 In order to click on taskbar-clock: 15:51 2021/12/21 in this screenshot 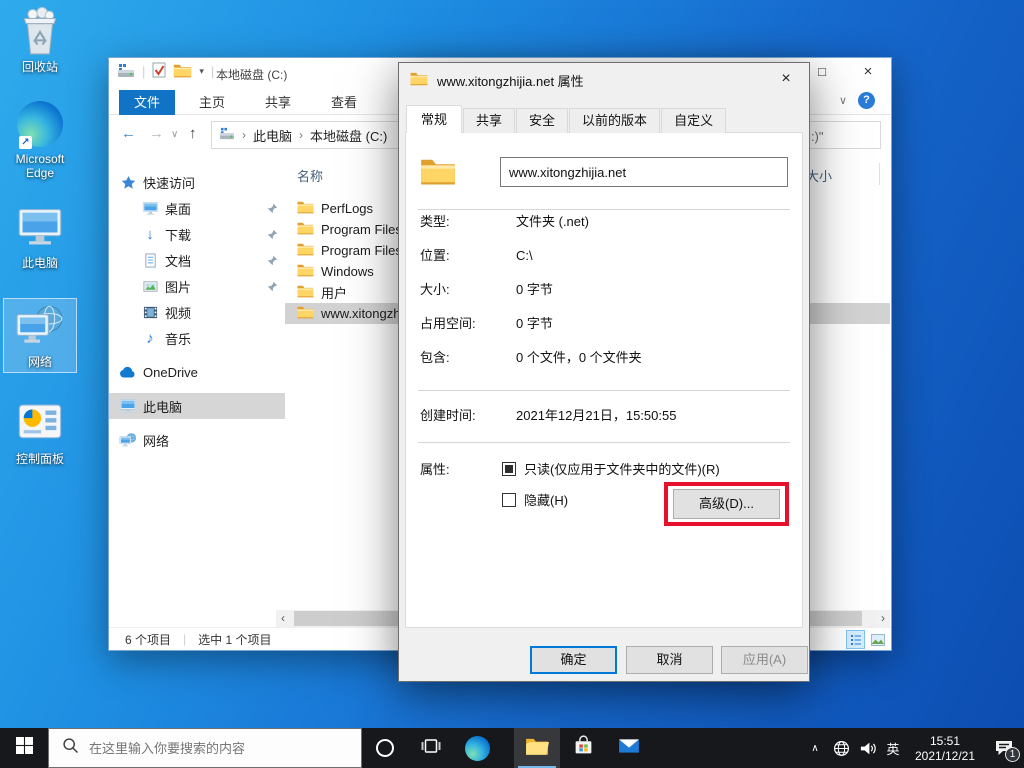, I will do `click(945, 748)`.